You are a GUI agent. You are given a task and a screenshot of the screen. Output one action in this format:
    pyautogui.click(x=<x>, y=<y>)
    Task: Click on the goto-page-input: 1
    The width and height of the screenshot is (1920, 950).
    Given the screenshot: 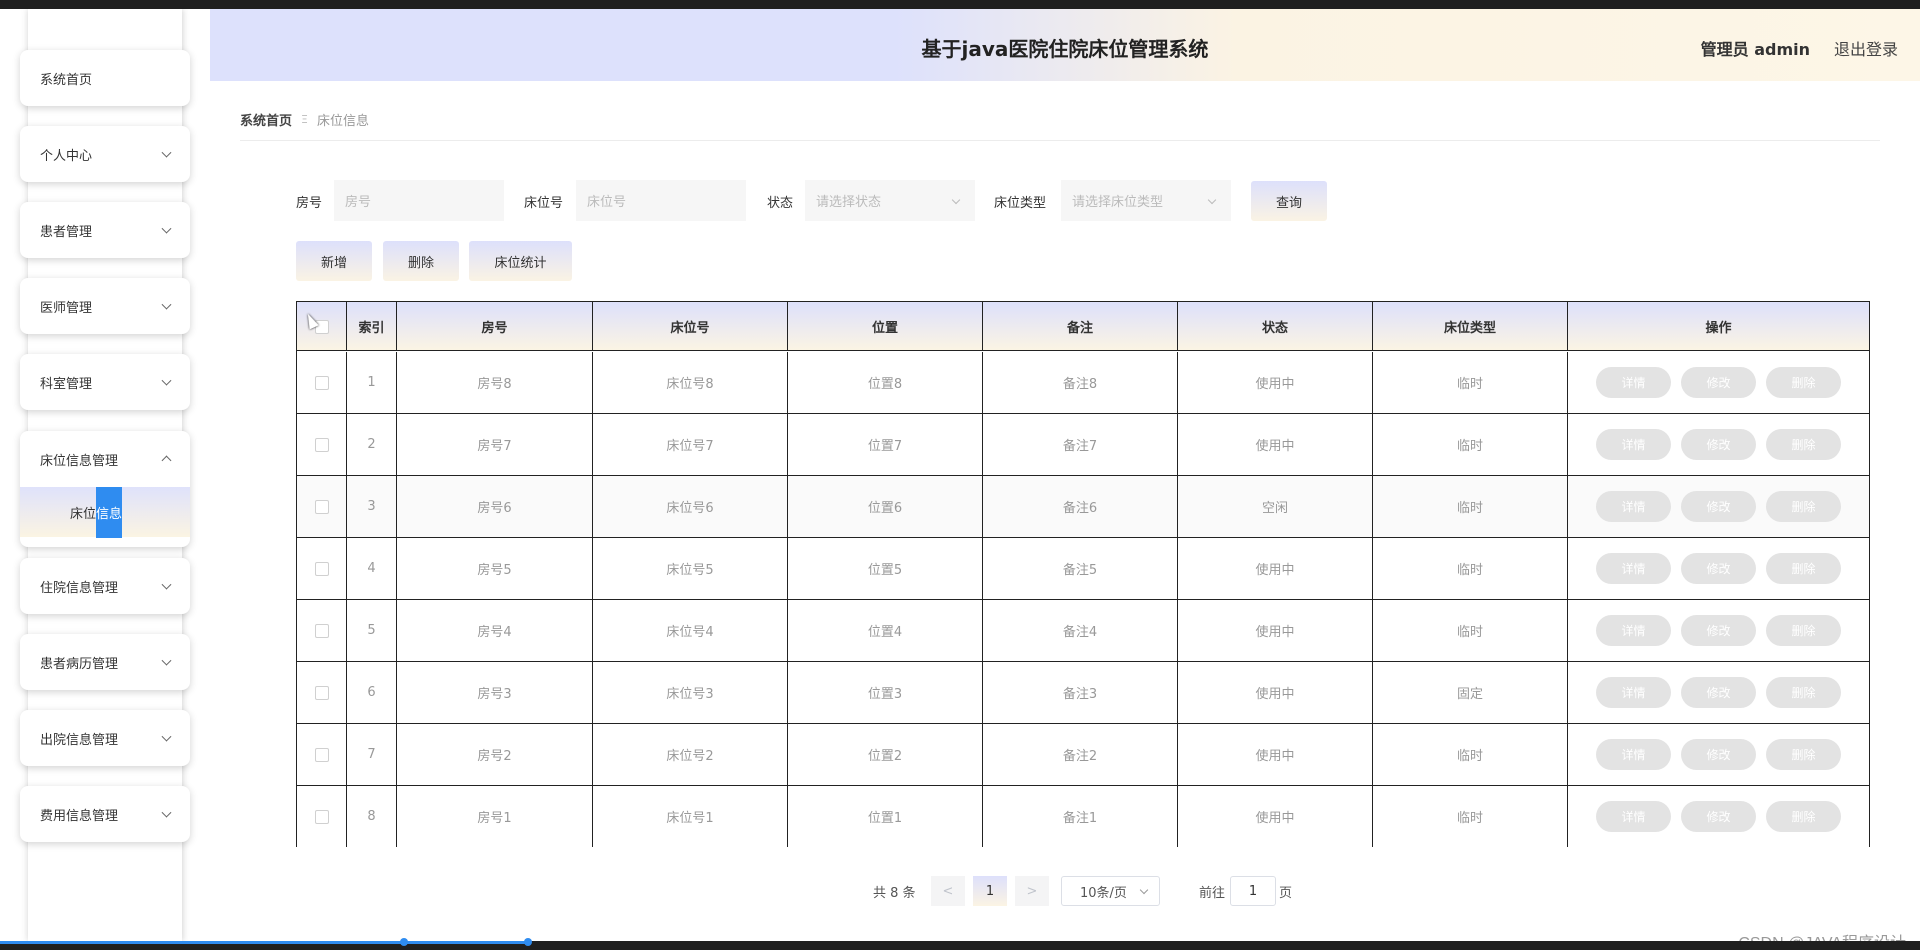 What is the action you would take?
    pyautogui.click(x=1253, y=891)
    